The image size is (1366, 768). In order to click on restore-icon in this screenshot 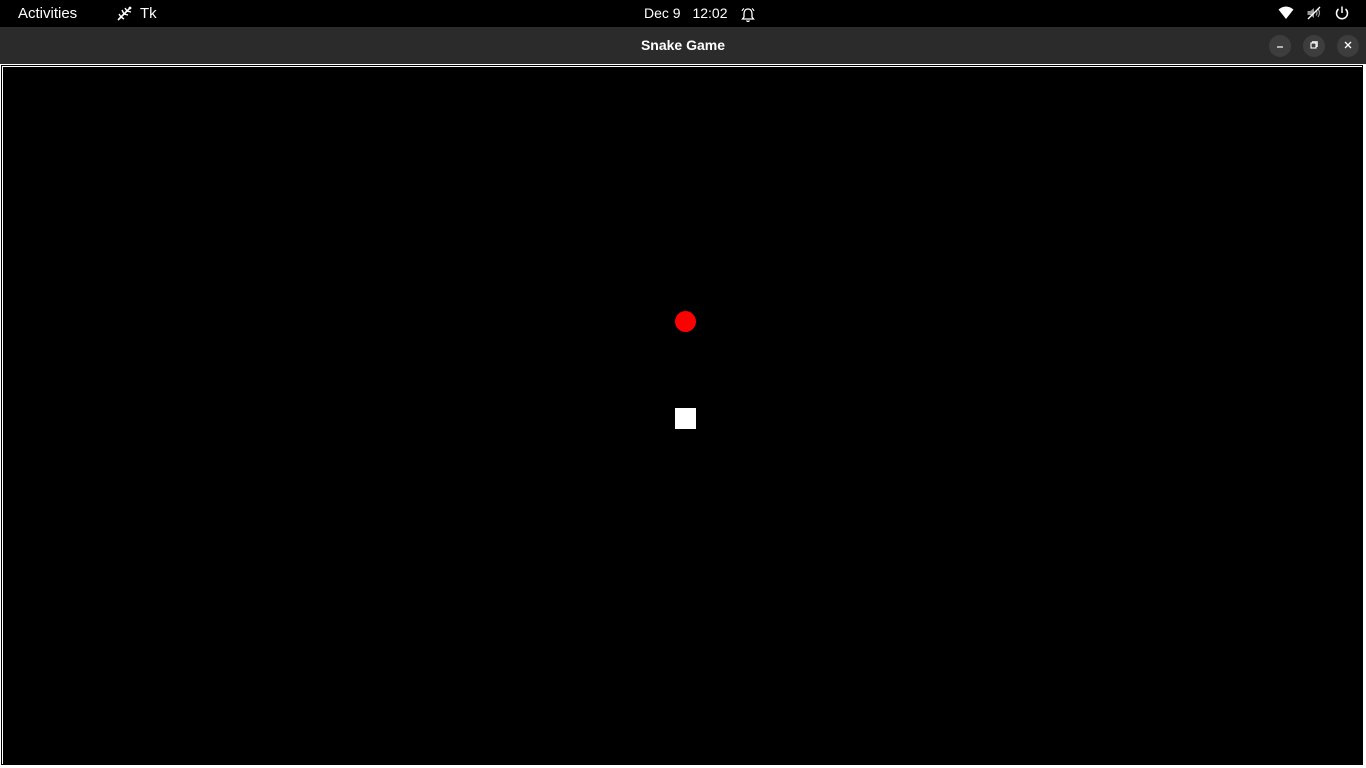, I will do `click(1314, 46)`.